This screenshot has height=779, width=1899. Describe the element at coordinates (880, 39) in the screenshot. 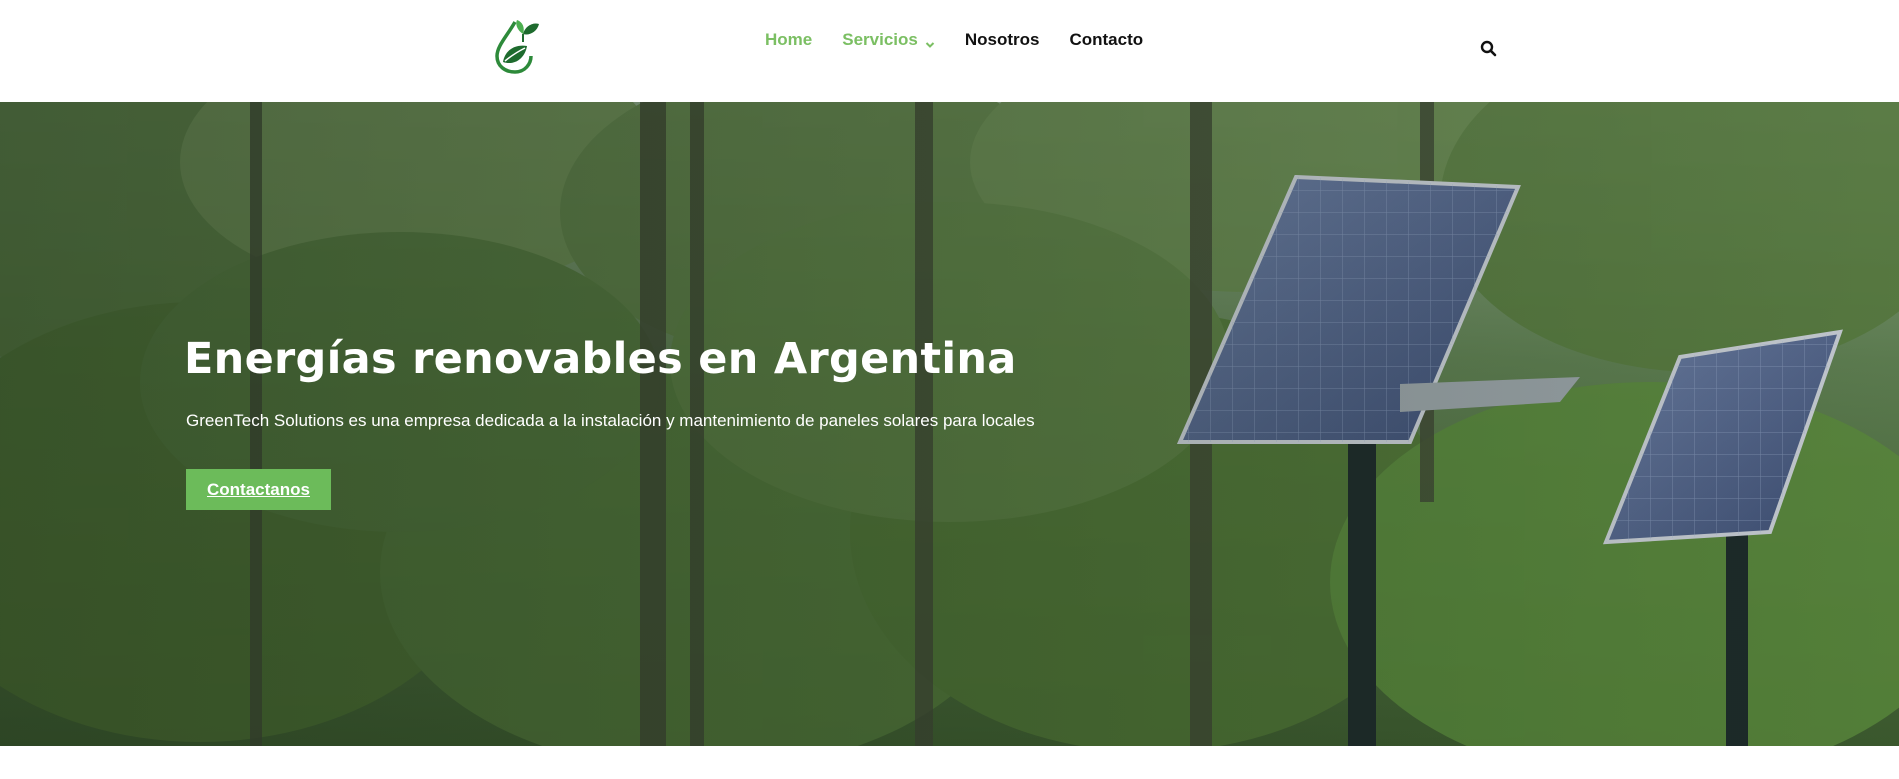

I see `nav-servicios-label: Servicios` at that location.